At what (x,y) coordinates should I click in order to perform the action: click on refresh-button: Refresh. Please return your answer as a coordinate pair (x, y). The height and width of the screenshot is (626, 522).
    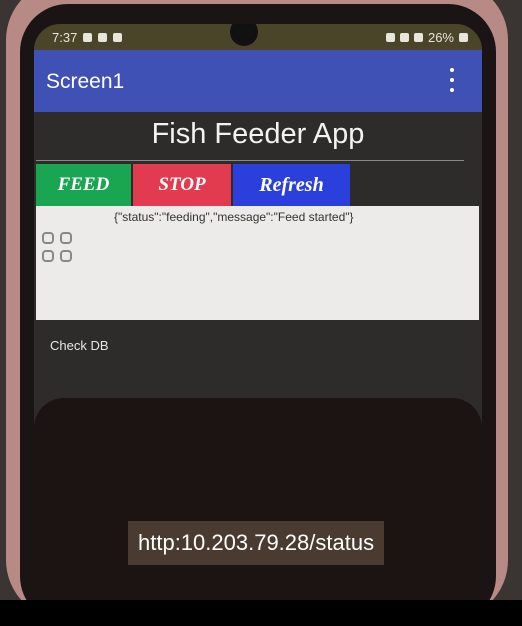
    Looking at the image, I should click on (291, 185).